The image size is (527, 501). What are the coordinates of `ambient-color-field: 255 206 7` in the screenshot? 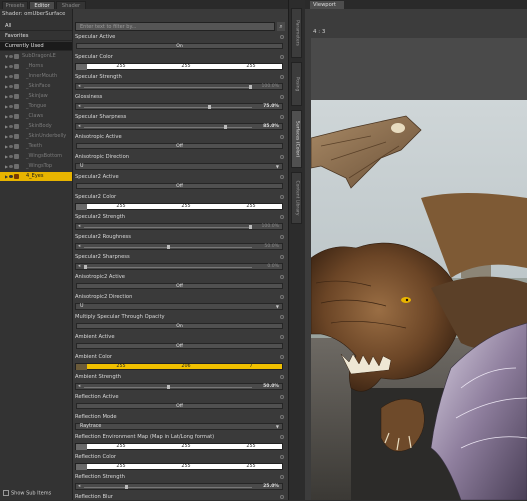 It's located at (179, 366).